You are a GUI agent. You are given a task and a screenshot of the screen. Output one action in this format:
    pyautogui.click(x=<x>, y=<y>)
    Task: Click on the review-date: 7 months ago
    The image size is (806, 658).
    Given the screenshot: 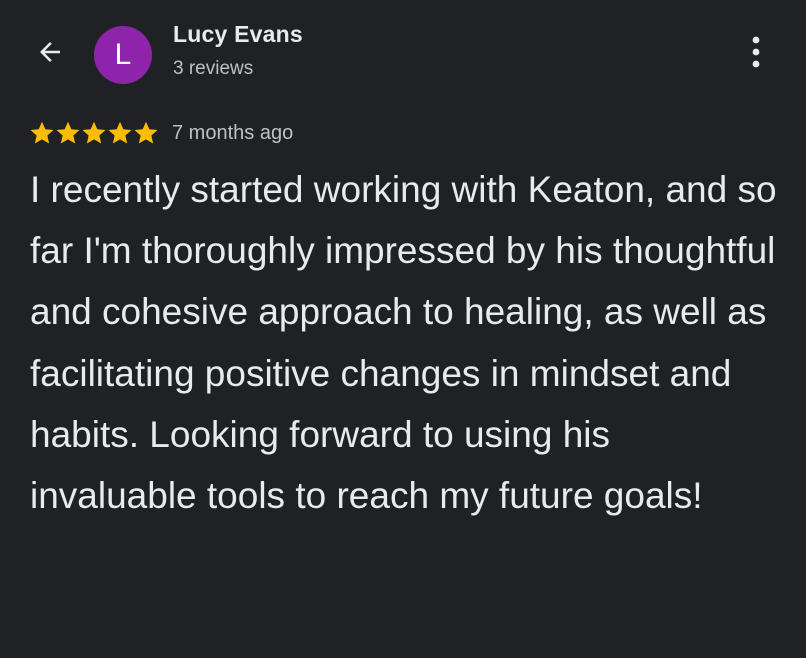 What is the action you would take?
    pyautogui.click(x=233, y=132)
    